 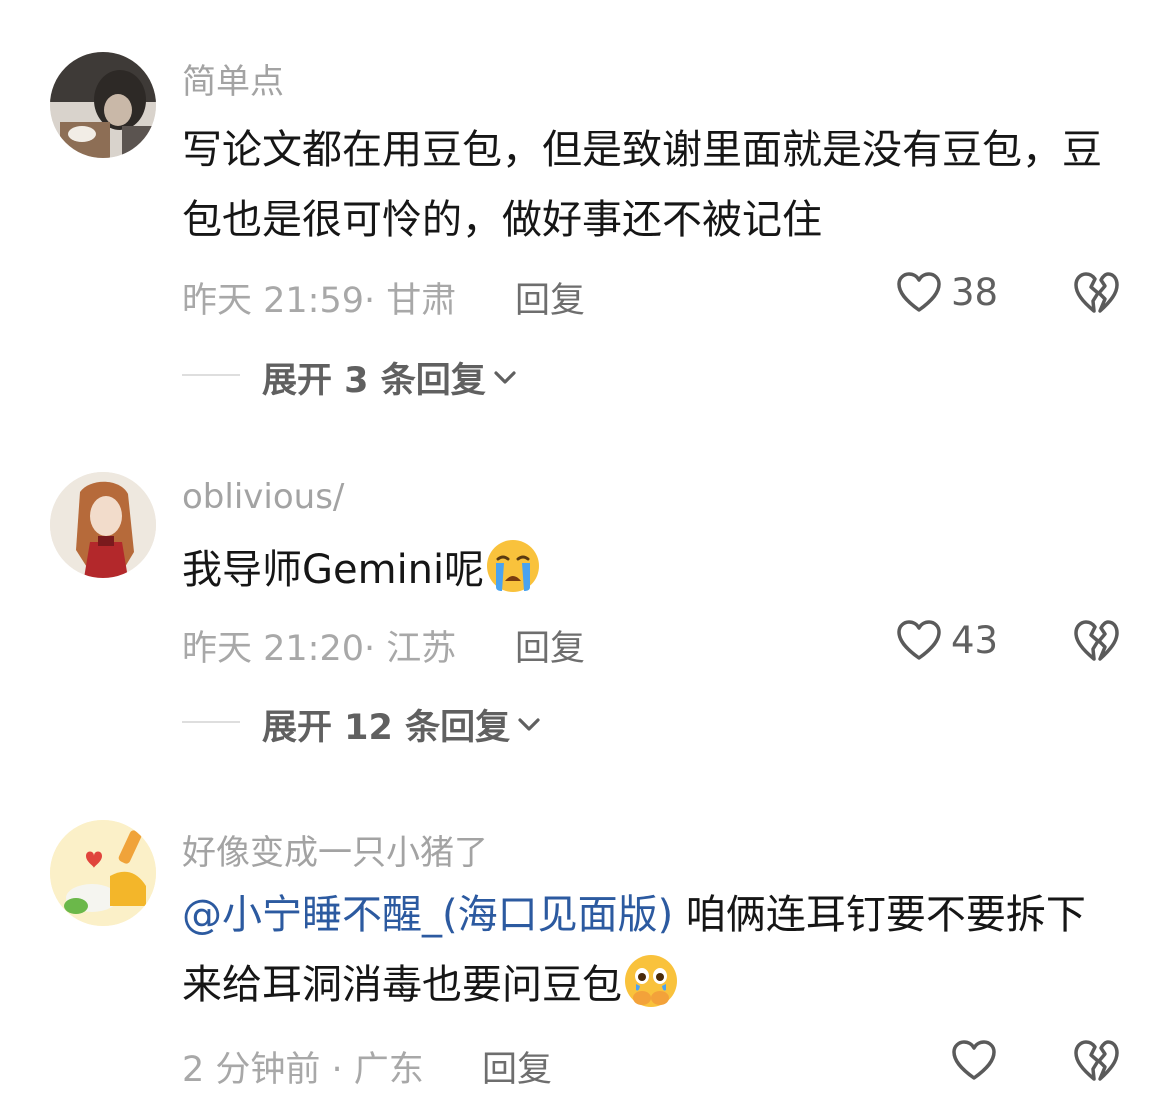 What do you see at coordinates (647, 570) in the screenshot?
I see `comment-text: 我导师Gemini呢` at bounding box center [647, 570].